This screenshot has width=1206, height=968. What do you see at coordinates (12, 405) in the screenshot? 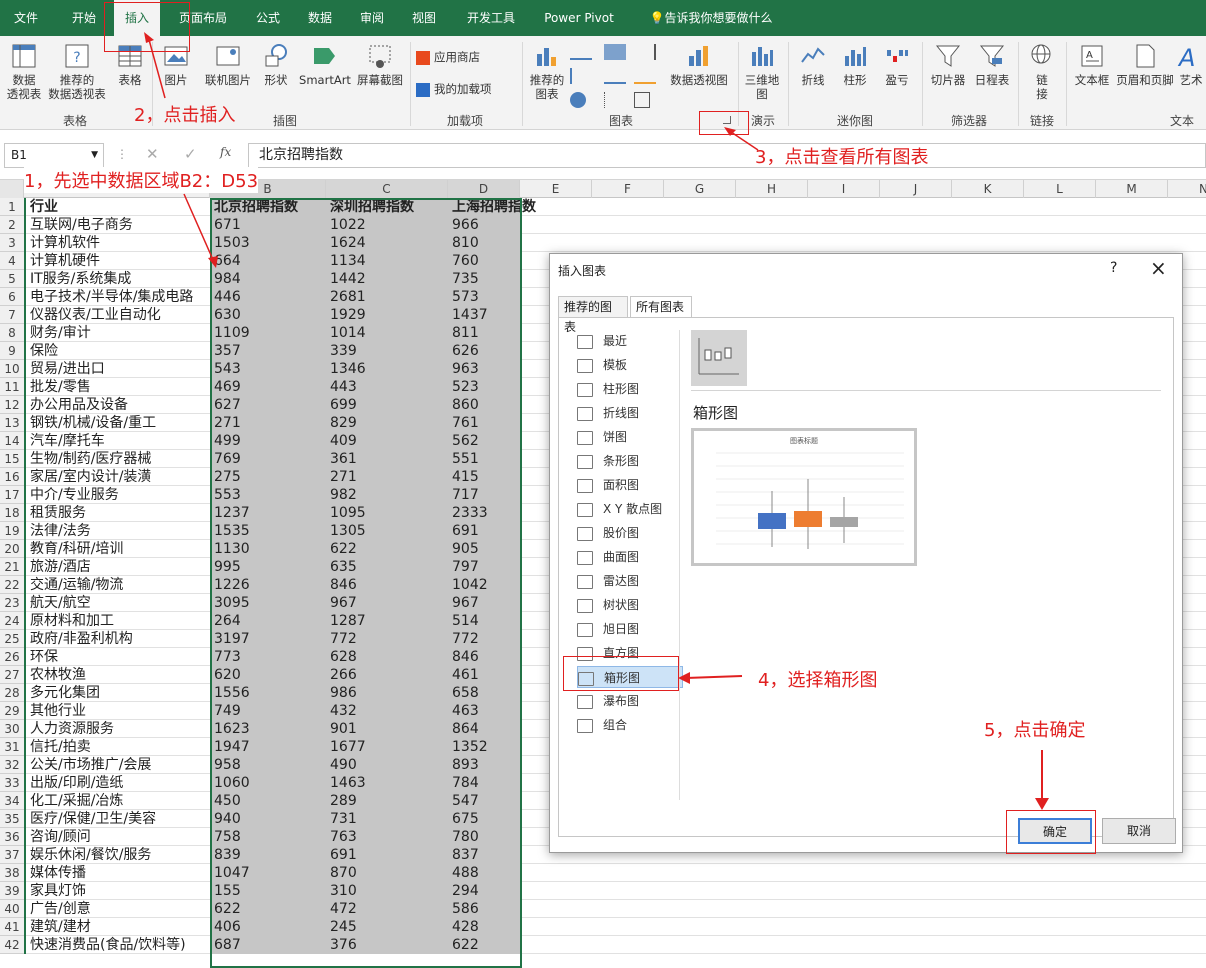
I see `row-number: 12` at bounding box center [12, 405].